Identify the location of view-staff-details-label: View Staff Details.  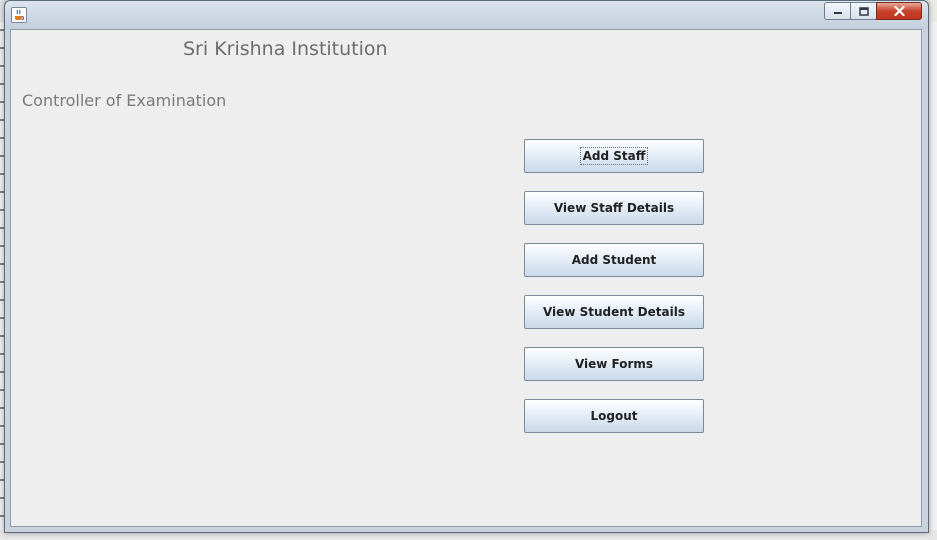
(614, 208).